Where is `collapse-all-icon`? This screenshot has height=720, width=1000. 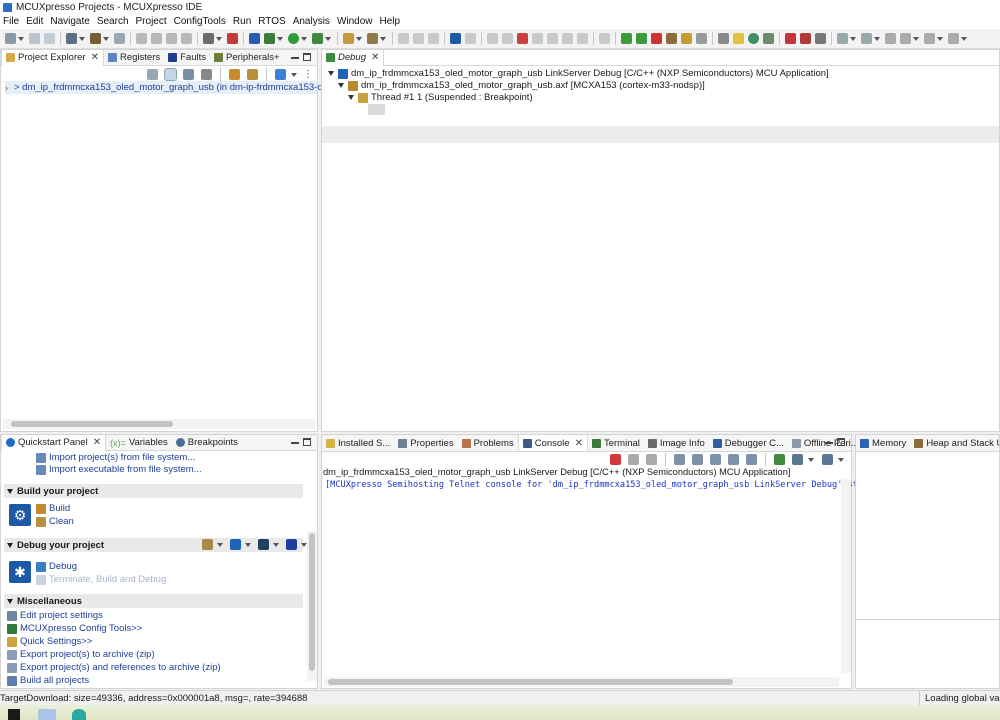
collapse-all-icon is located at coordinates (152, 74).